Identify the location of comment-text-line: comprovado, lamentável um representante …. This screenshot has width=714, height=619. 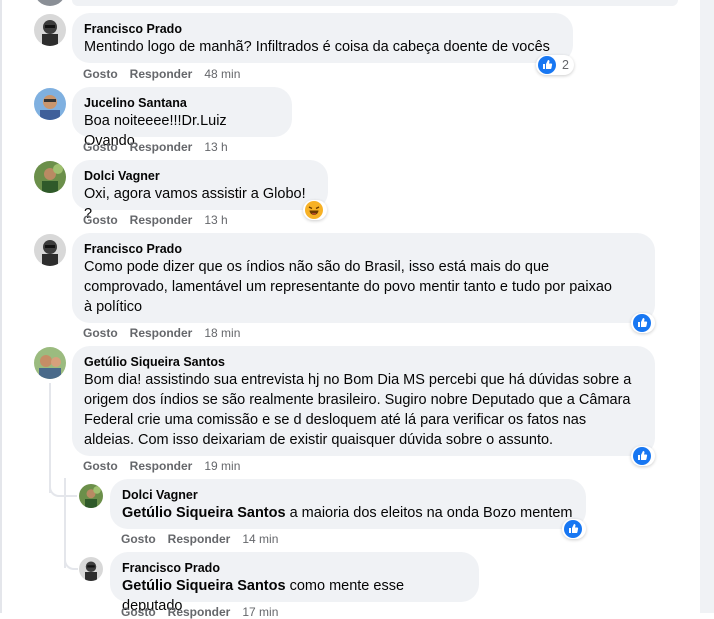
(348, 287).